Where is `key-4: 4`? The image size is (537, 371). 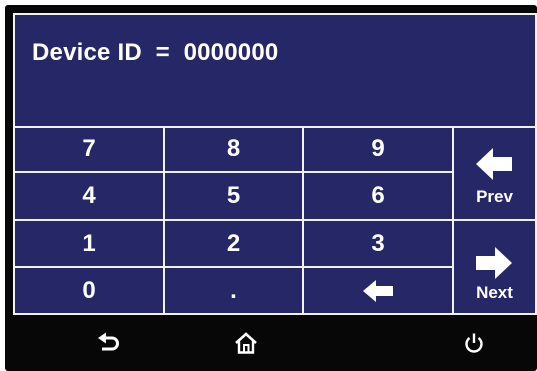
key-4: 4 is located at coordinates (90, 197).